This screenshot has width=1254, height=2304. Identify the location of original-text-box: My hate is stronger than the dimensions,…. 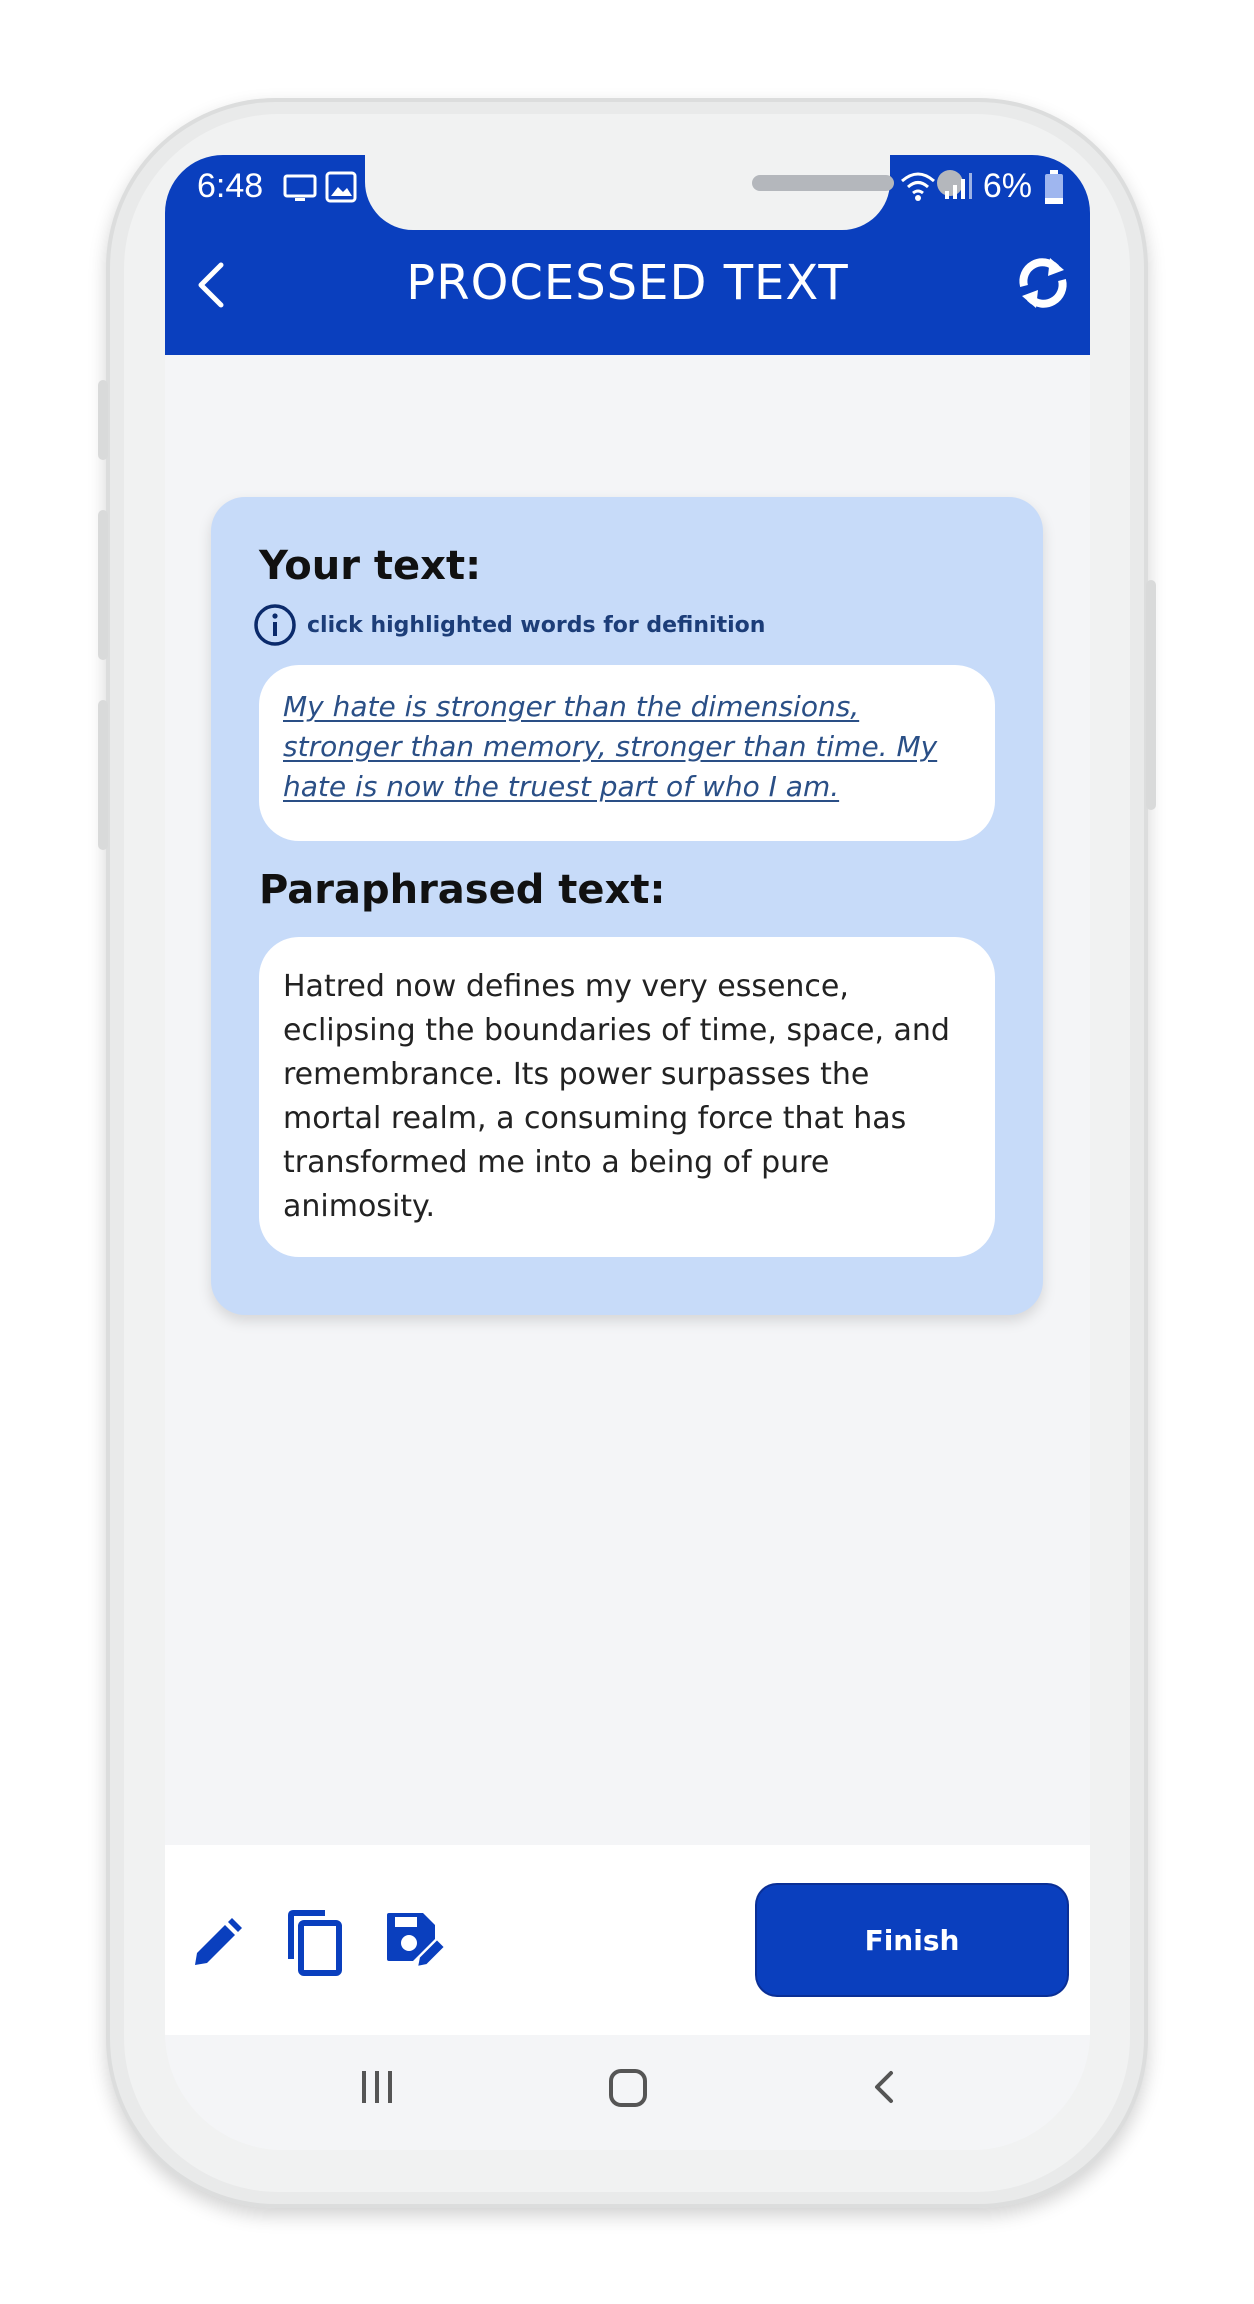
(627, 753).